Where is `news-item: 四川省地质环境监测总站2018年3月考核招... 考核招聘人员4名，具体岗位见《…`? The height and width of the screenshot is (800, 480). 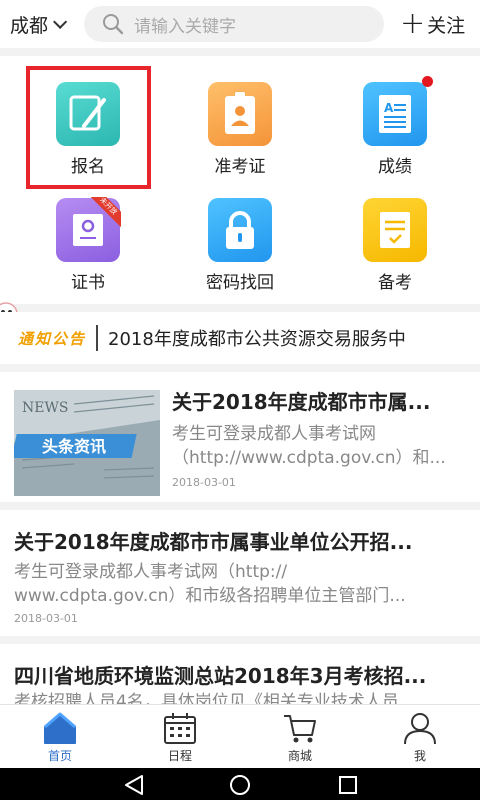
news-item: 四川省地质环境监测总站2018年3月考核招... 考核招聘人员4名，具体岗位见《… is located at coordinates (240, 674).